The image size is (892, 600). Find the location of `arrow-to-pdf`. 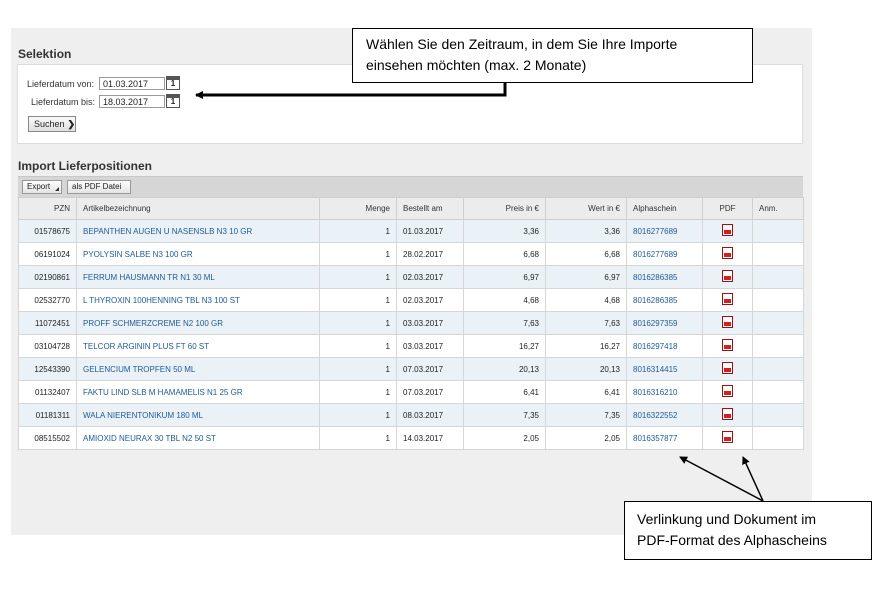

arrow-to-pdf is located at coordinates (753, 479).